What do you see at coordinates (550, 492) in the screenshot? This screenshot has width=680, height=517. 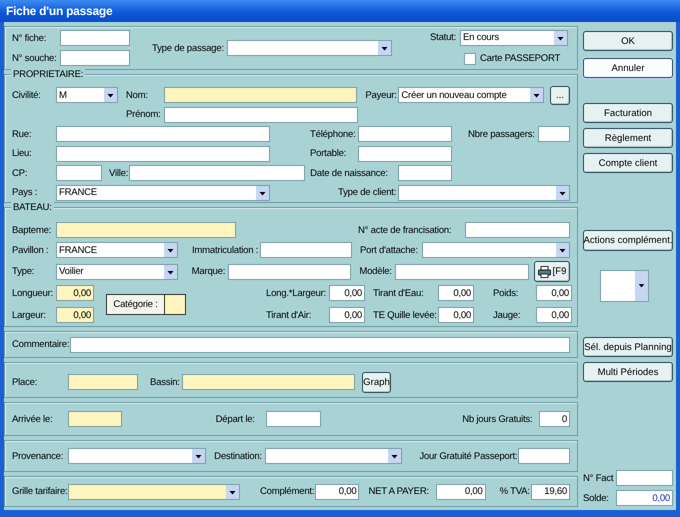 I see `text-field: 19,60` at bounding box center [550, 492].